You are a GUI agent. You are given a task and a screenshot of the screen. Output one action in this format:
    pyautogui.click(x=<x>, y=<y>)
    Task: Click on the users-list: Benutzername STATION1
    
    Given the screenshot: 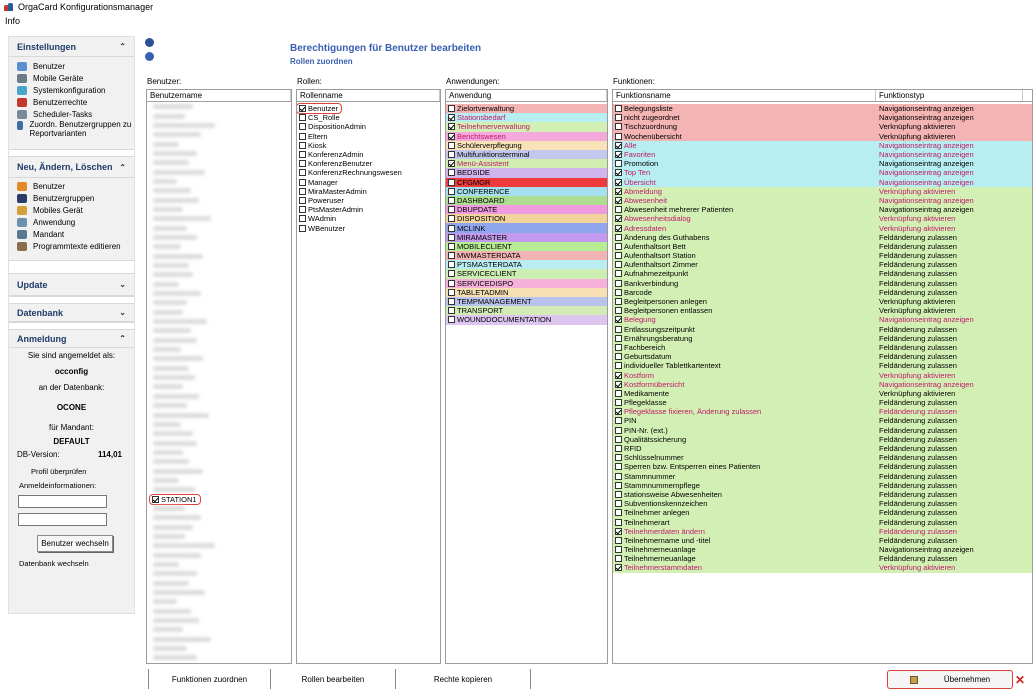 What is the action you would take?
    pyautogui.click(x=219, y=376)
    